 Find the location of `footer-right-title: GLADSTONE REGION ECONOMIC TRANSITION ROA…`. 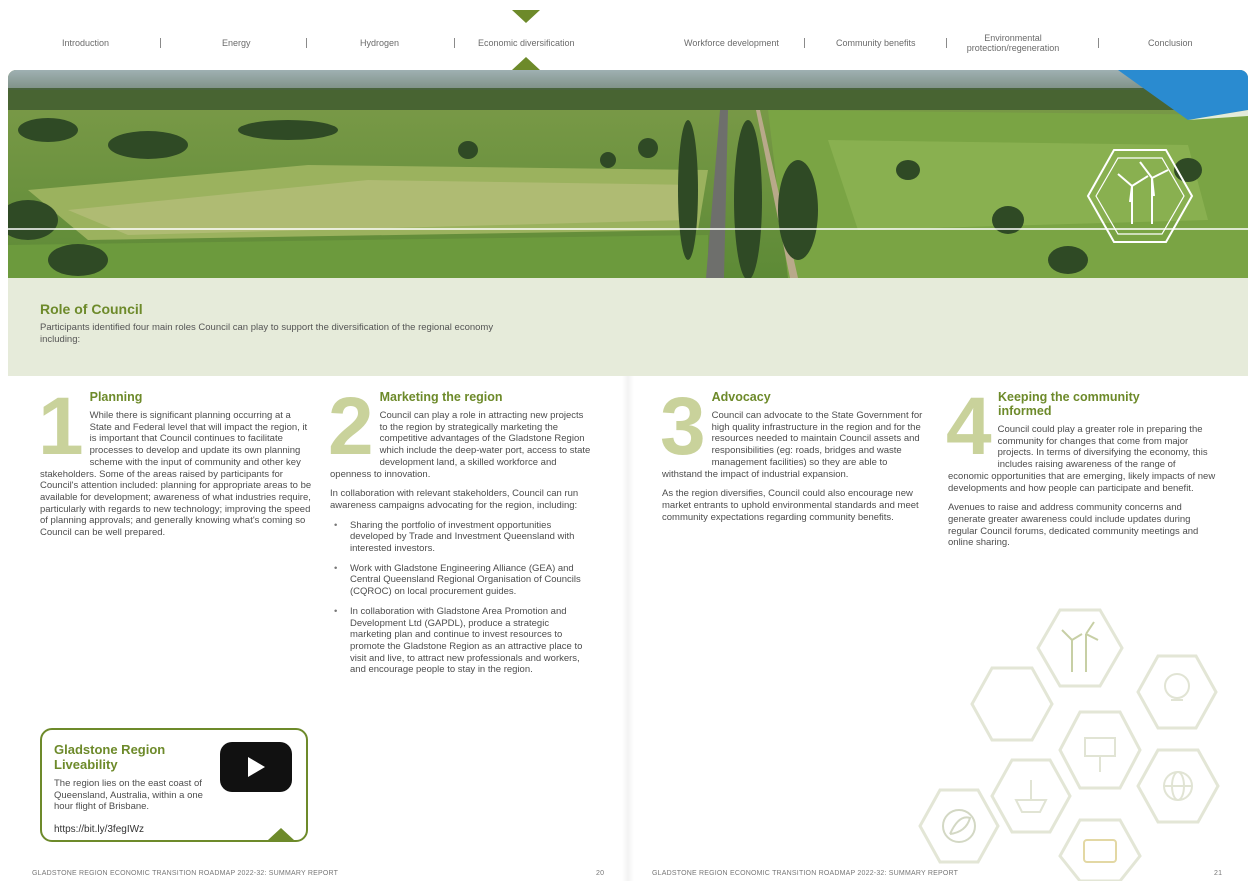

footer-right-title: GLADSTONE REGION ECONOMIC TRANSITION ROA… is located at coordinates (805, 873).